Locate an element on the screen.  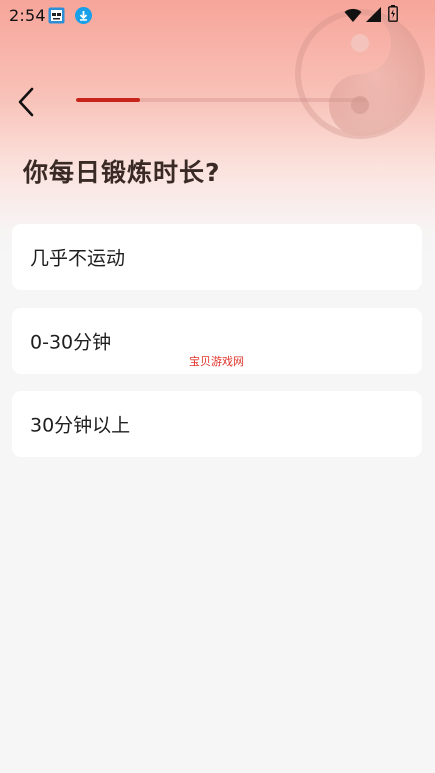
option-label: 30分钟以上 is located at coordinates (80, 425).